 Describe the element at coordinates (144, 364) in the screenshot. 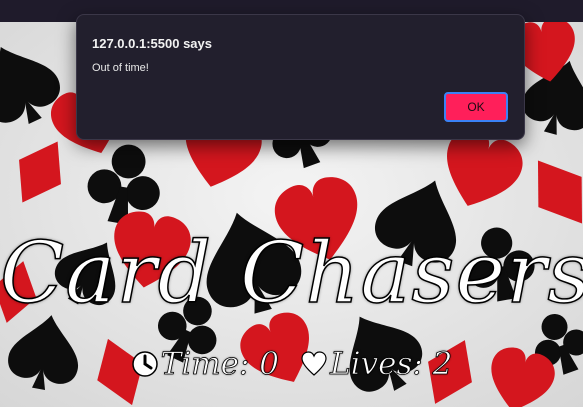

I see `clock-icon` at that location.